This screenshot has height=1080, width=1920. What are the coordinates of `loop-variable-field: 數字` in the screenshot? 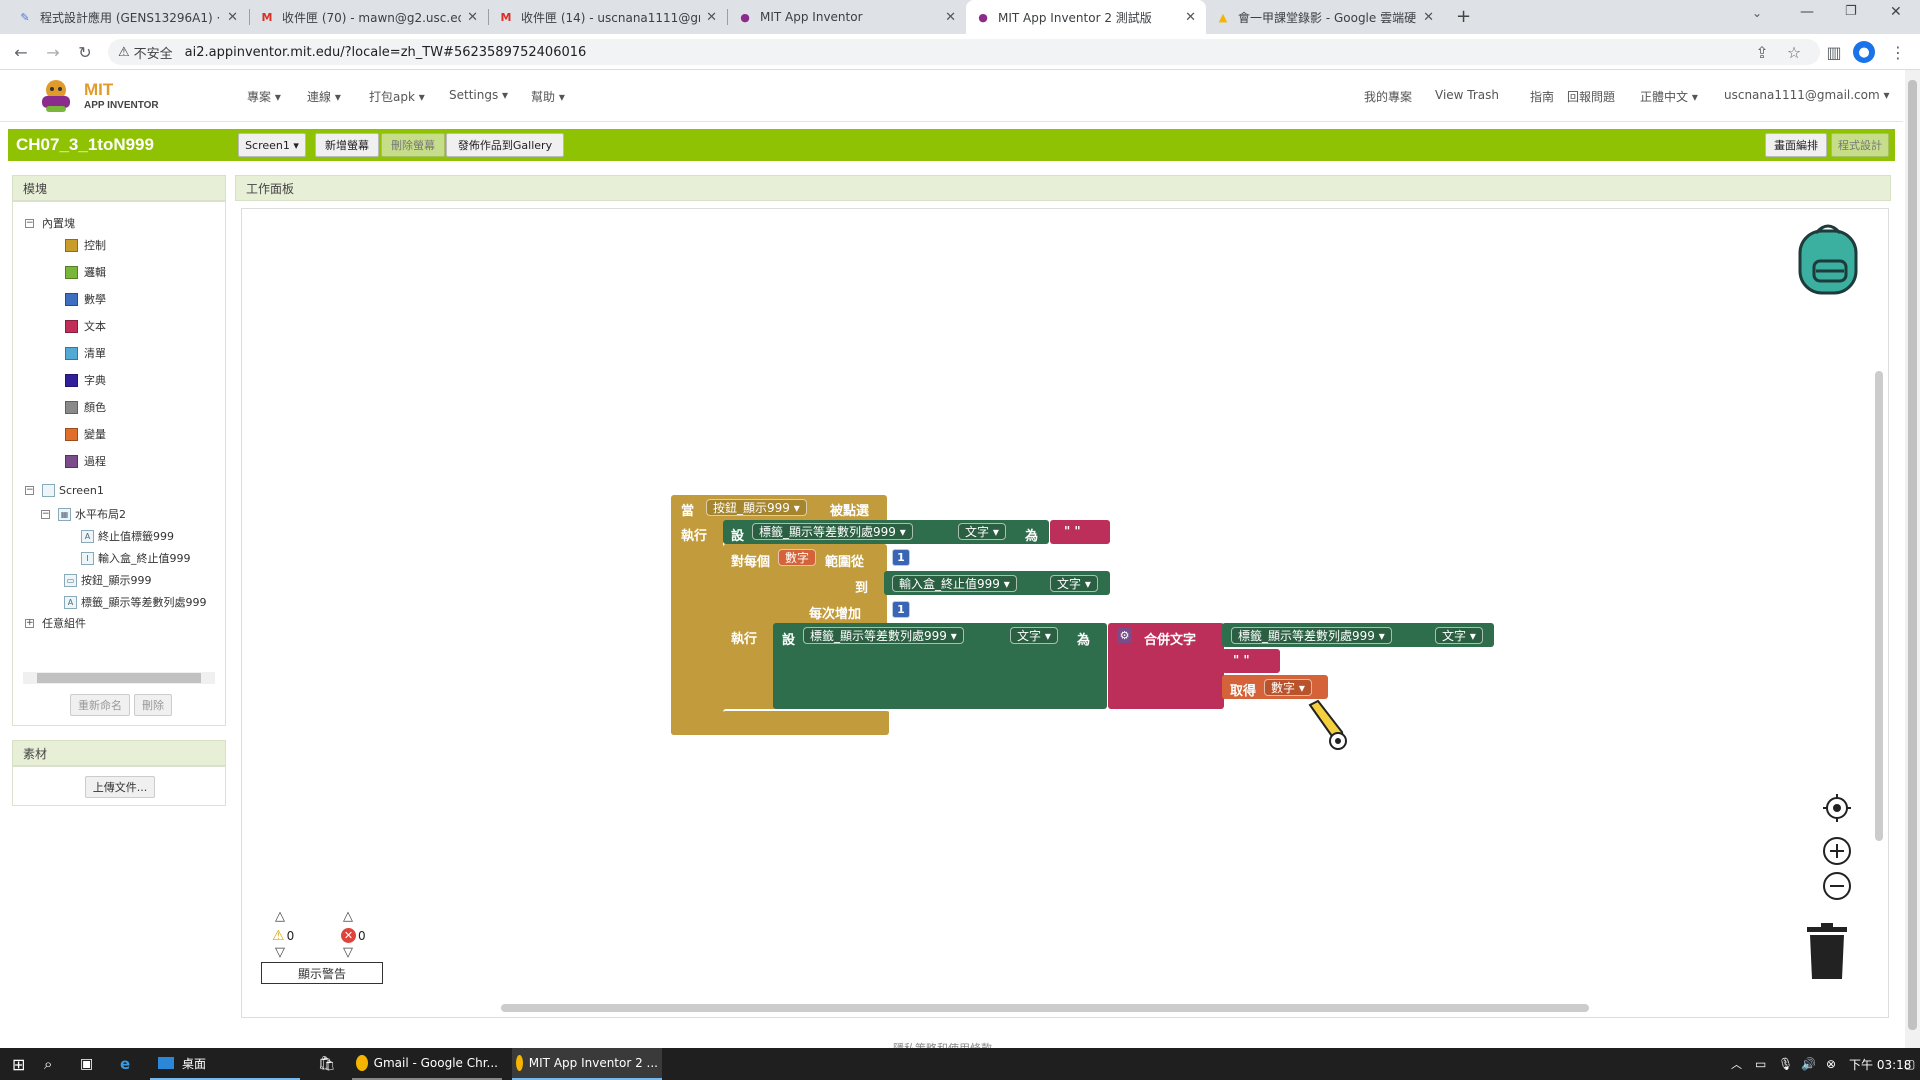 It's located at (797, 557).